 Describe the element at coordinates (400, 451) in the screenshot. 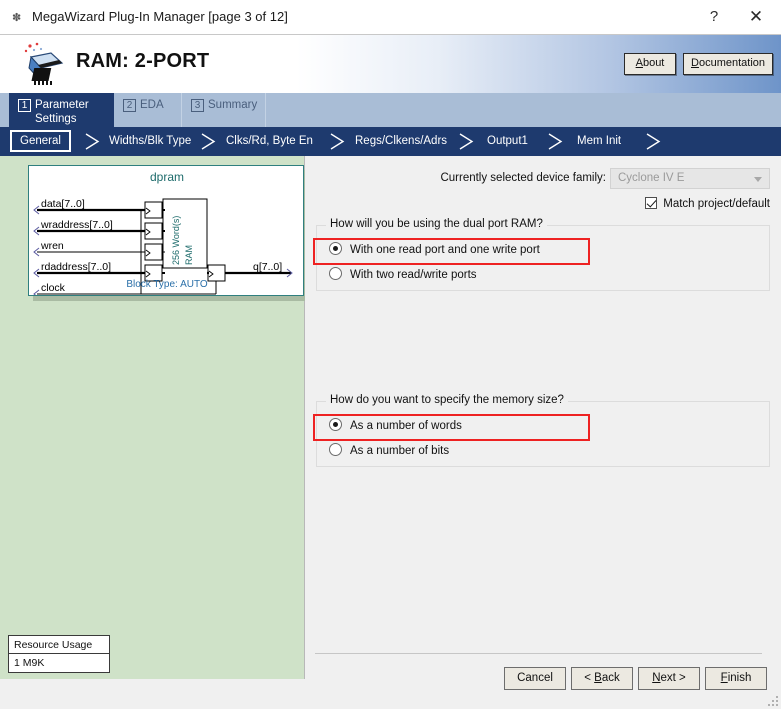

I see `radio-label: As a number of bits` at that location.